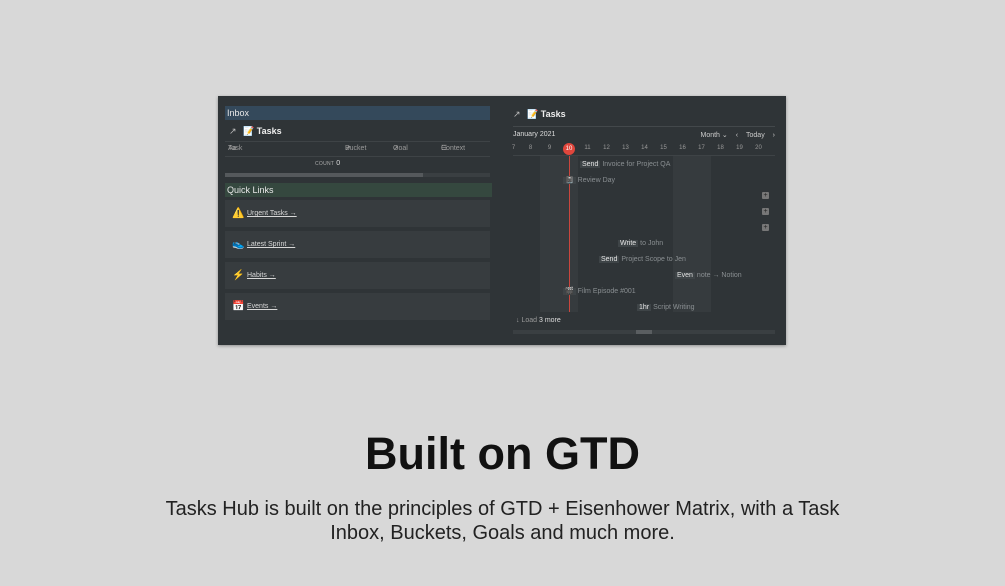  What do you see at coordinates (708, 275) in the screenshot?
I see `timeline-event: Even note → Notion` at bounding box center [708, 275].